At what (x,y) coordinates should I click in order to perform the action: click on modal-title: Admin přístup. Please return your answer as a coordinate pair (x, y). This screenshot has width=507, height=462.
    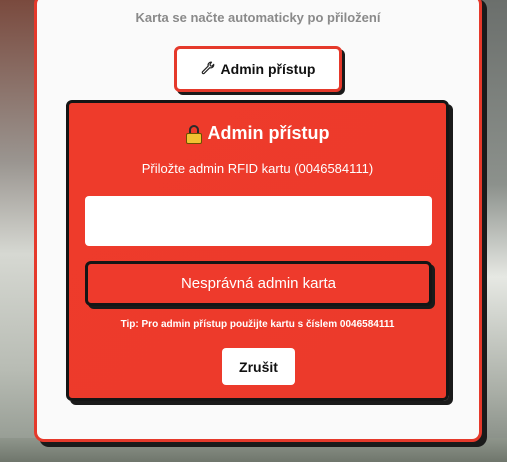
    Looking at the image, I should click on (268, 133).